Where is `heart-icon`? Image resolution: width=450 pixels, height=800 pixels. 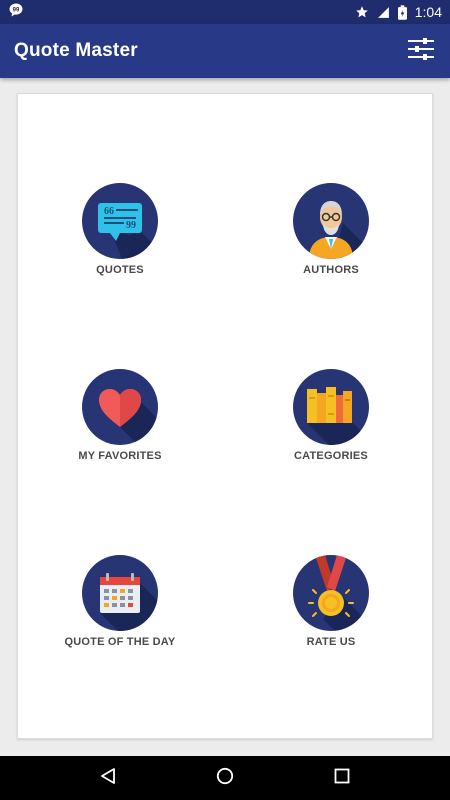 heart-icon is located at coordinates (120, 407).